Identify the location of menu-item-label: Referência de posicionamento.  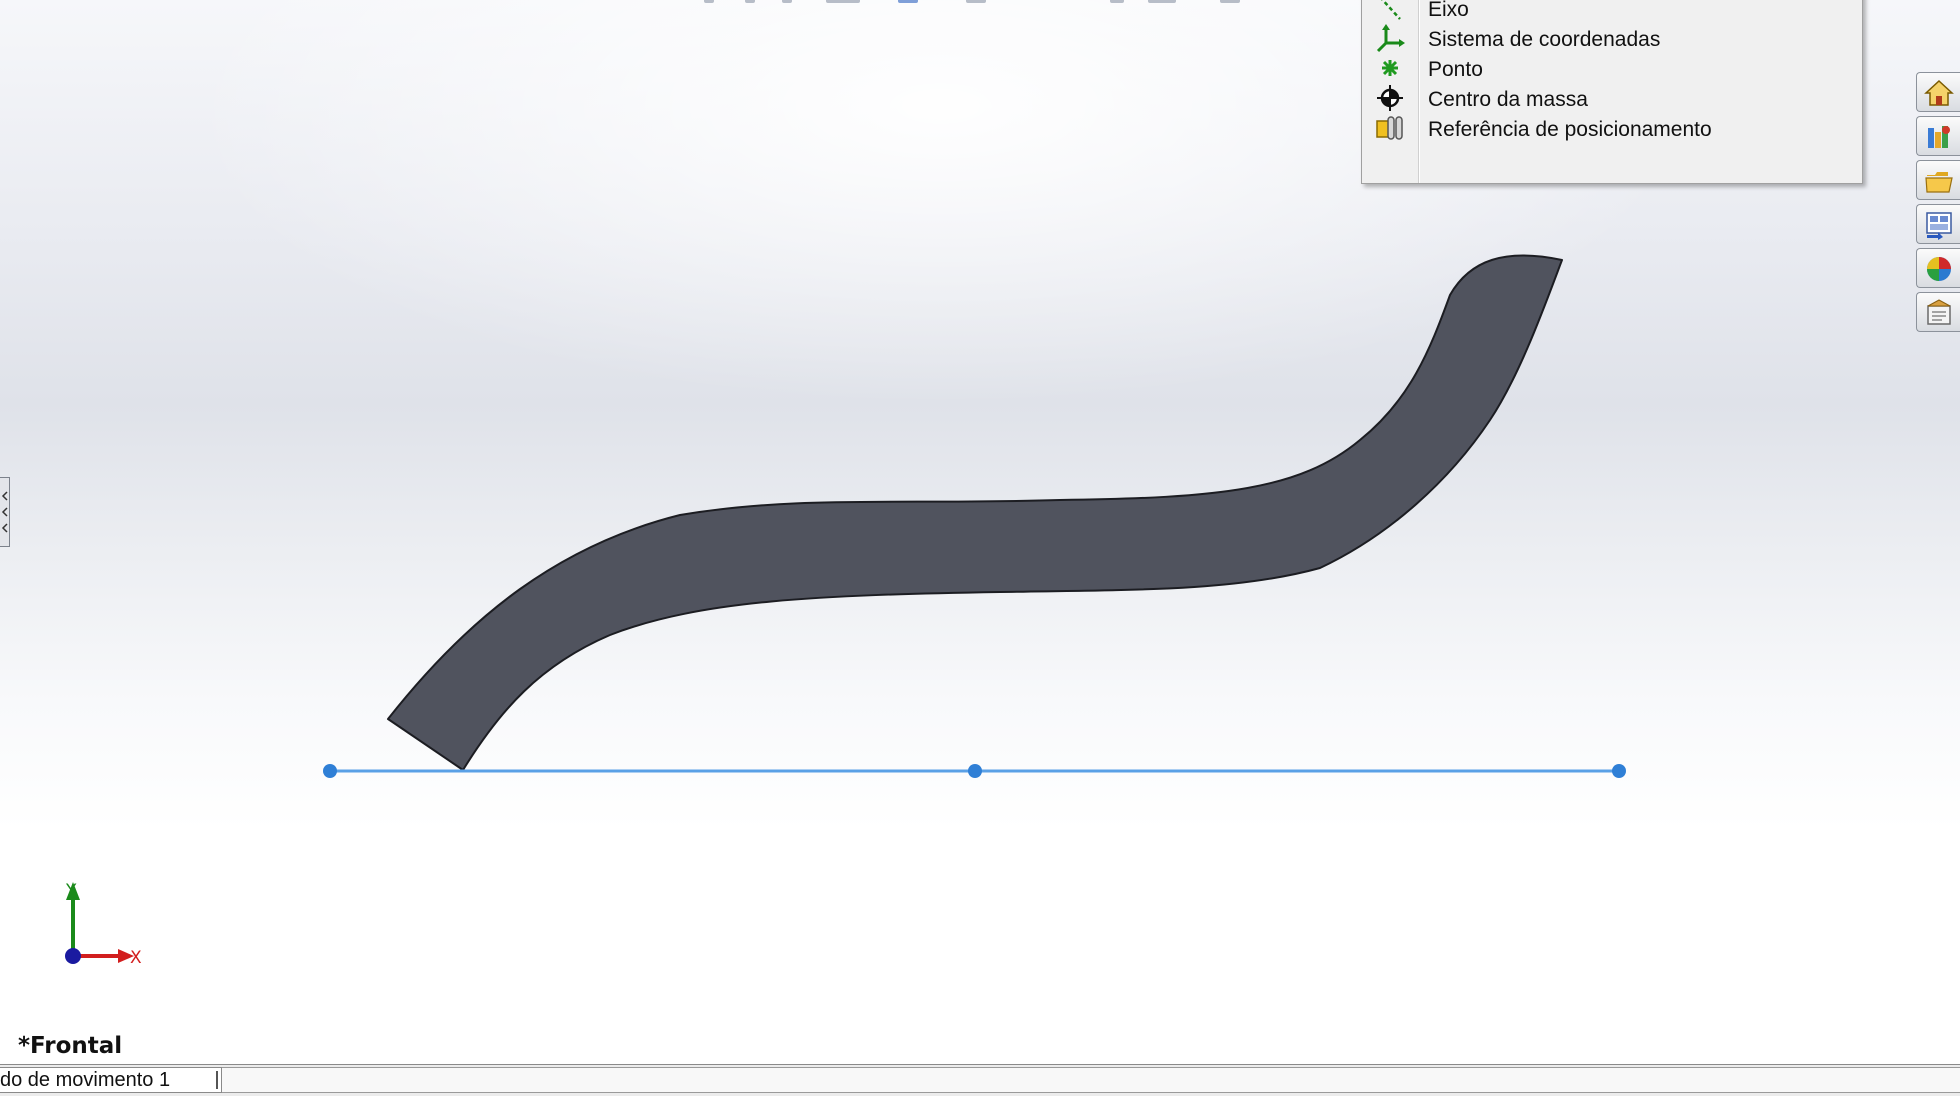
(1570, 129).